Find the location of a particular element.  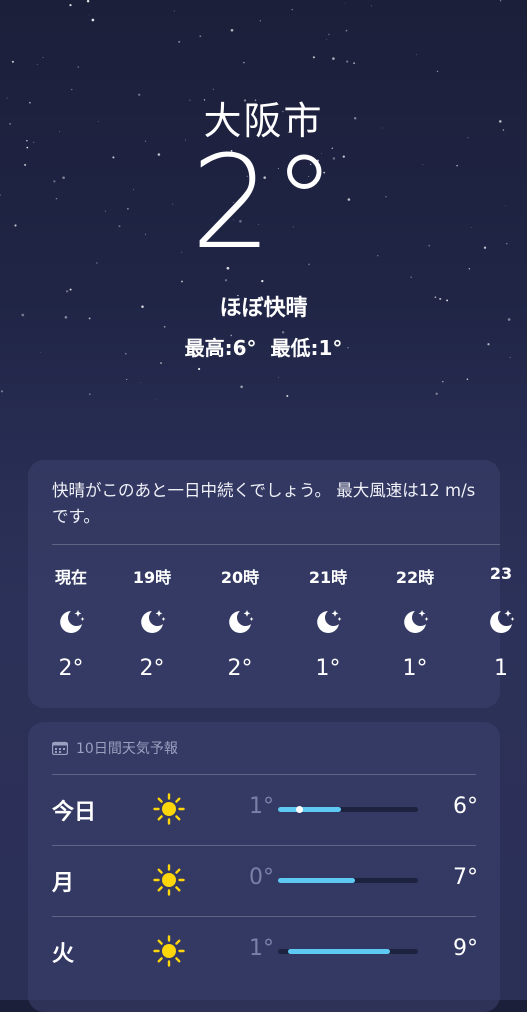

divider is located at coordinates (276, 544).